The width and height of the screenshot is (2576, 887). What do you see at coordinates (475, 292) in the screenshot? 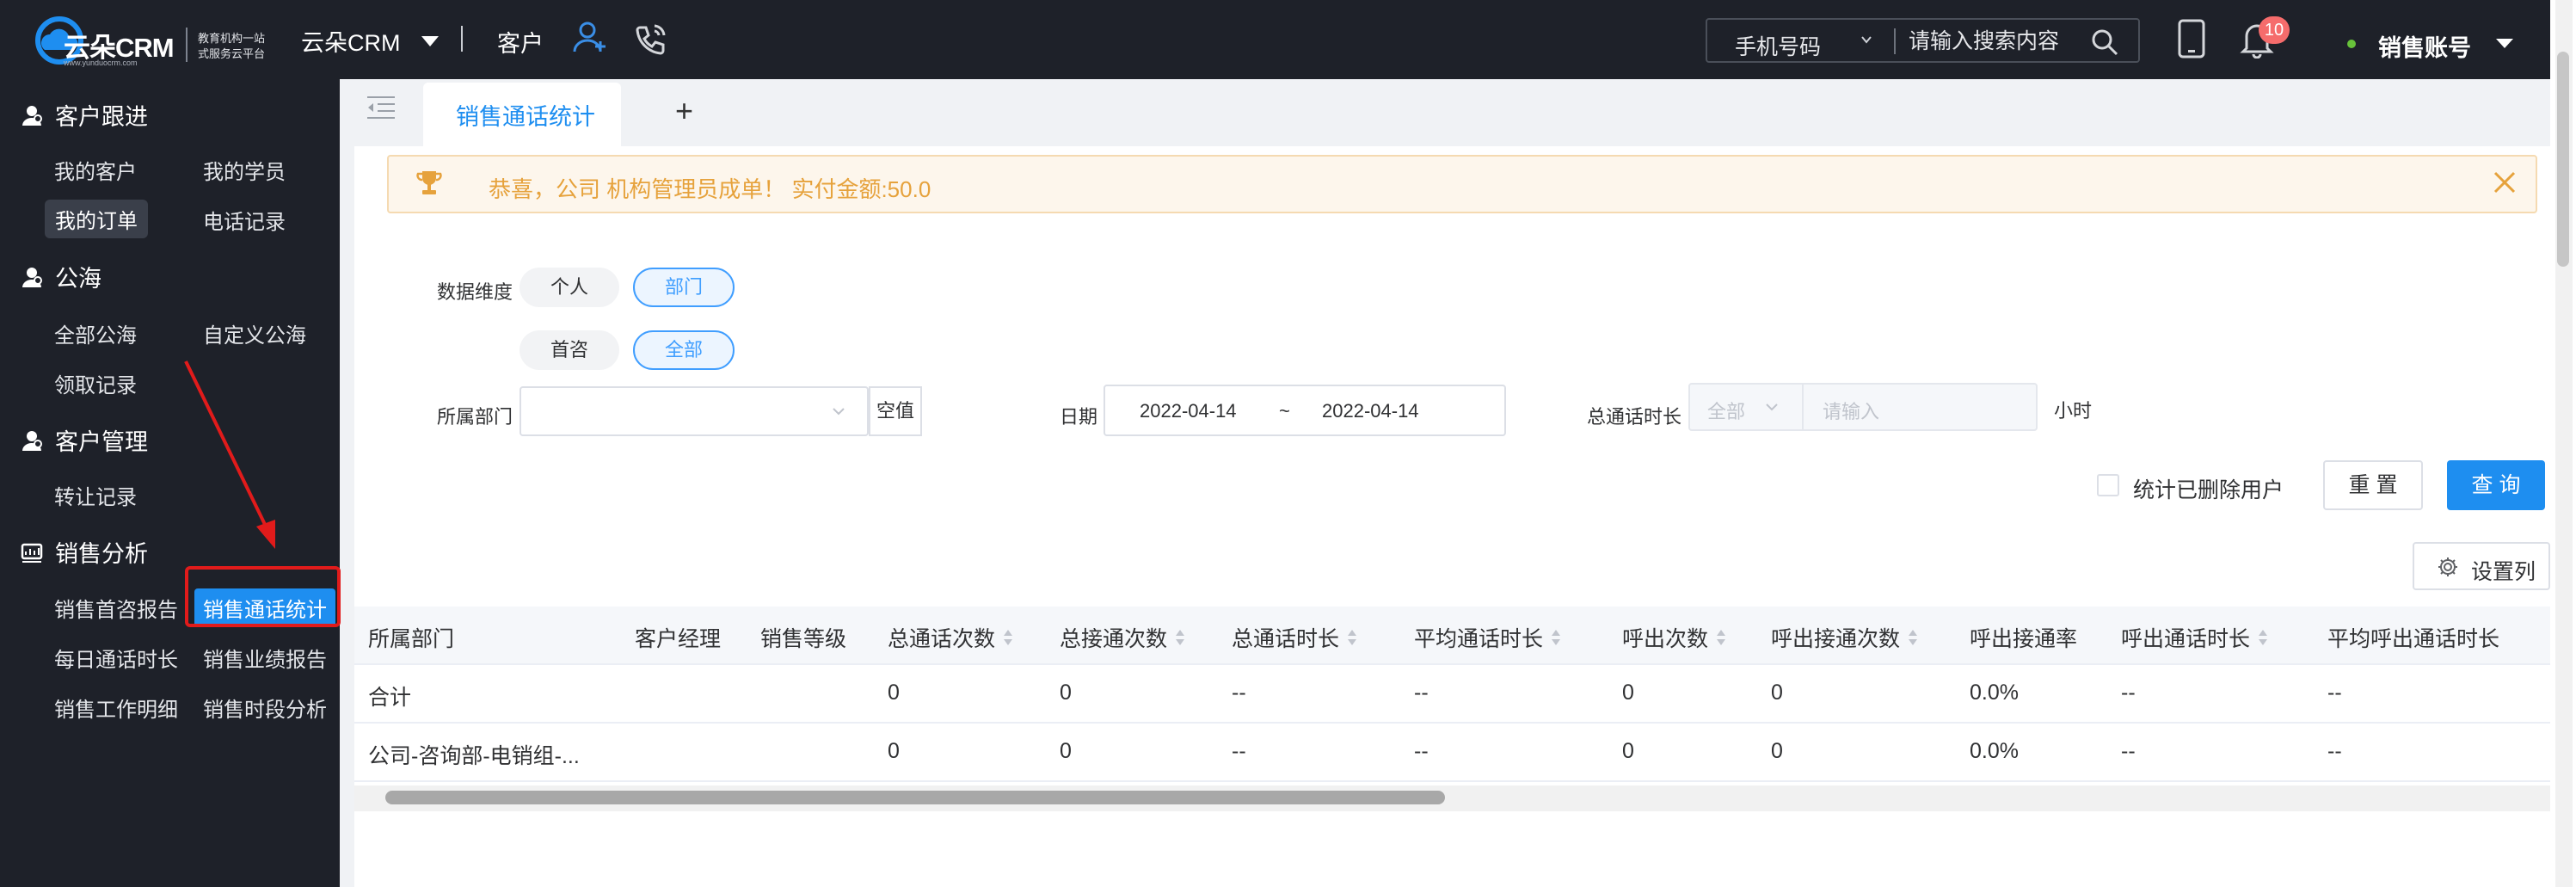
I see `dimension-label: 数据维度` at bounding box center [475, 292].